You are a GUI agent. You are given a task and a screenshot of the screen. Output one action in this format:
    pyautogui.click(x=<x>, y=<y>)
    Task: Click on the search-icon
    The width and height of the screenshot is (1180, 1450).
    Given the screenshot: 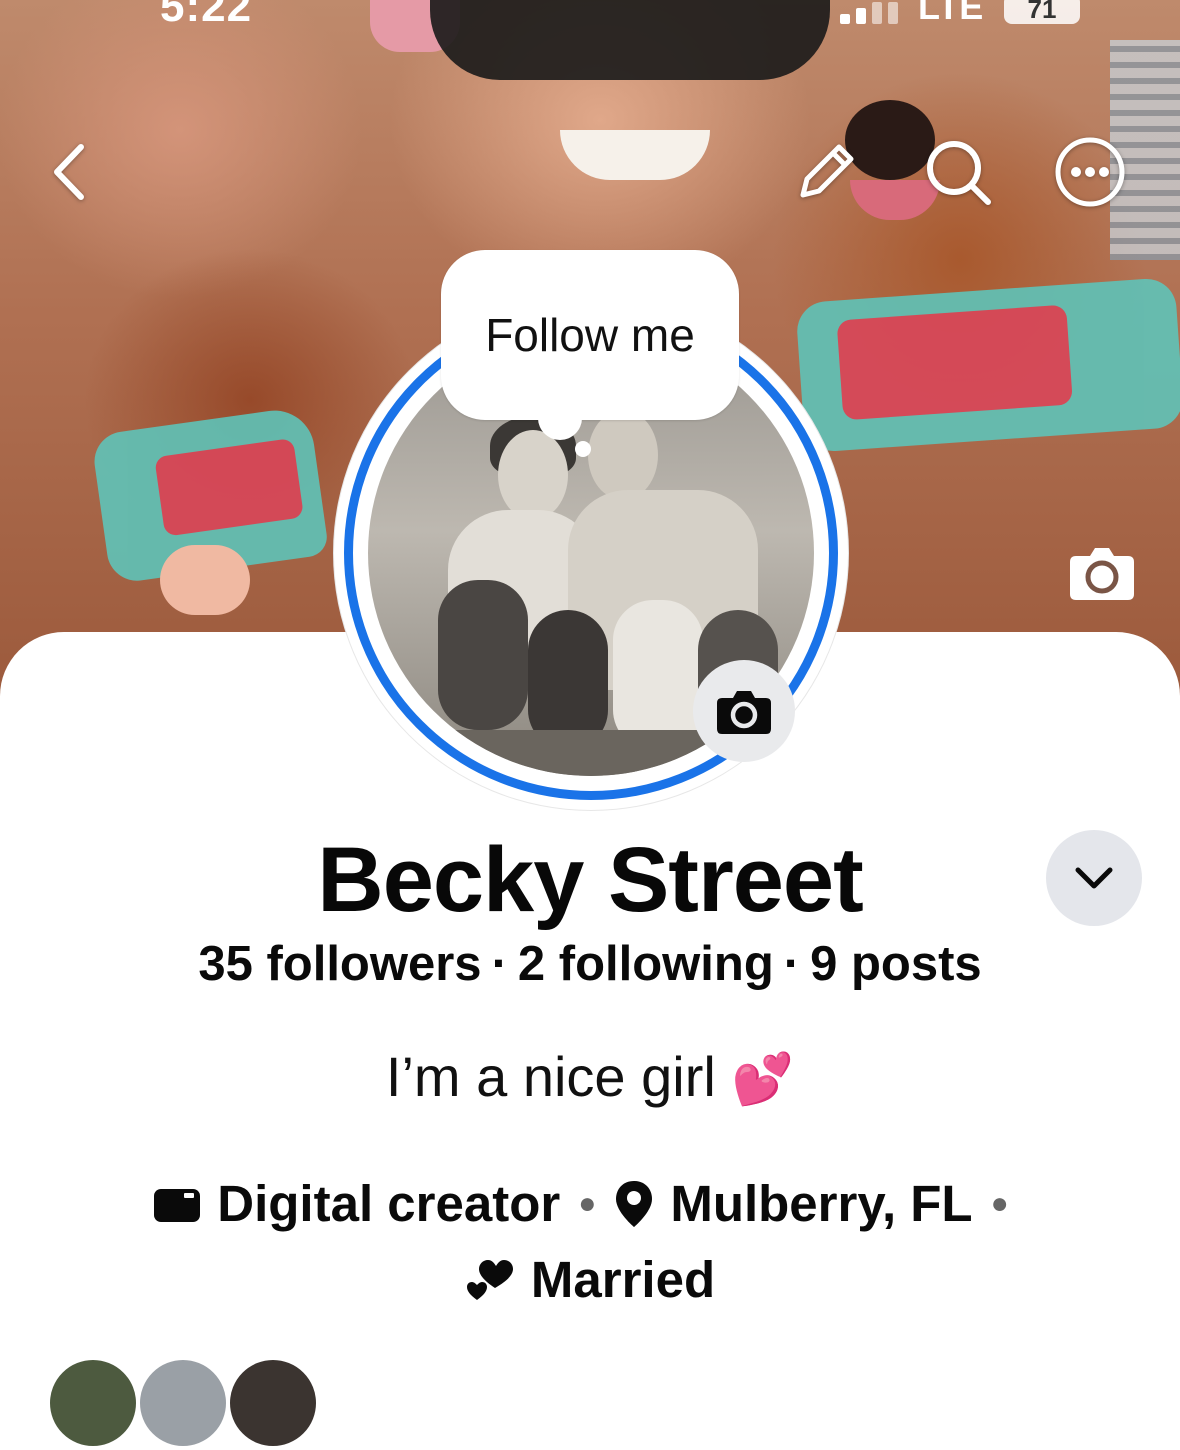 What is the action you would take?
    pyautogui.click(x=959, y=173)
    